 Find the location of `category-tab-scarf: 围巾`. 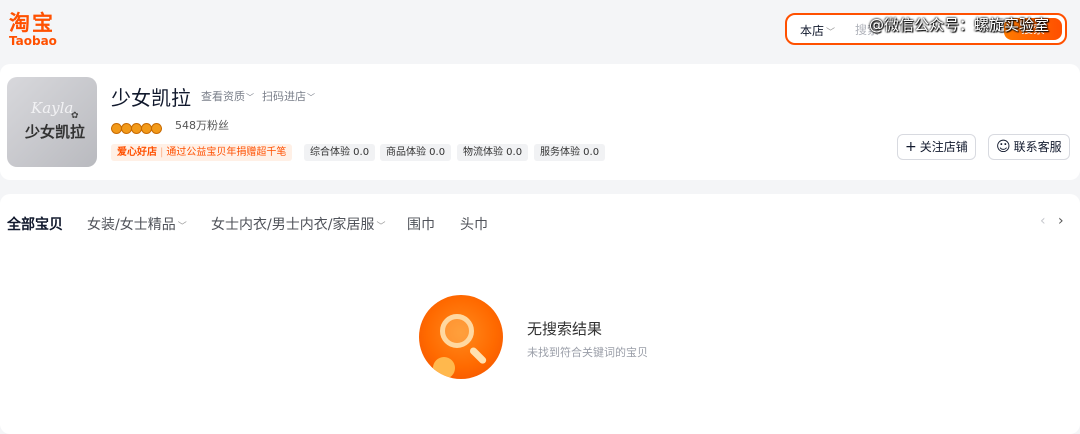

category-tab-scarf: 围巾 is located at coordinates (421, 224).